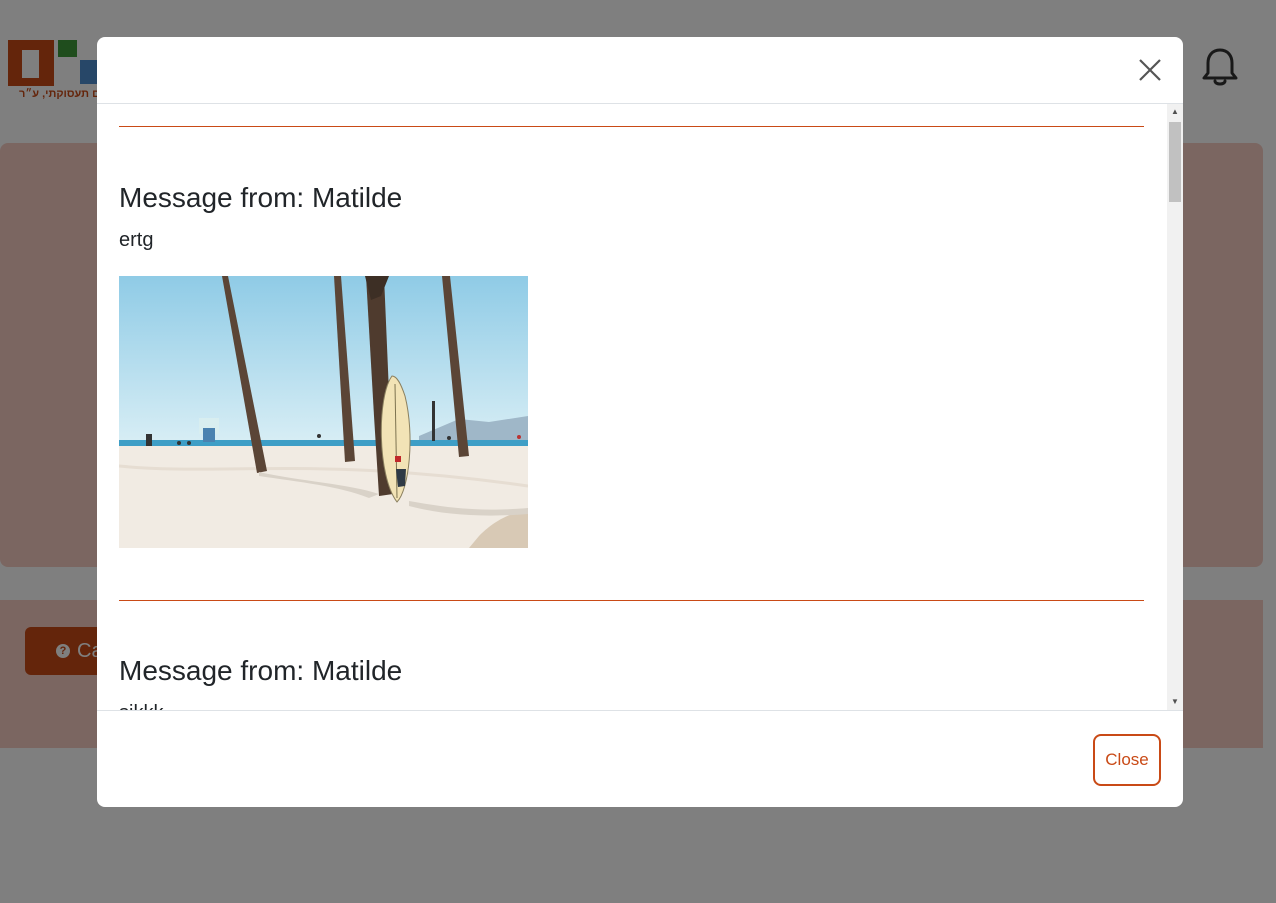 This screenshot has width=1276, height=903. Describe the element at coordinates (1150, 70) in the screenshot. I see `close-icon` at that location.